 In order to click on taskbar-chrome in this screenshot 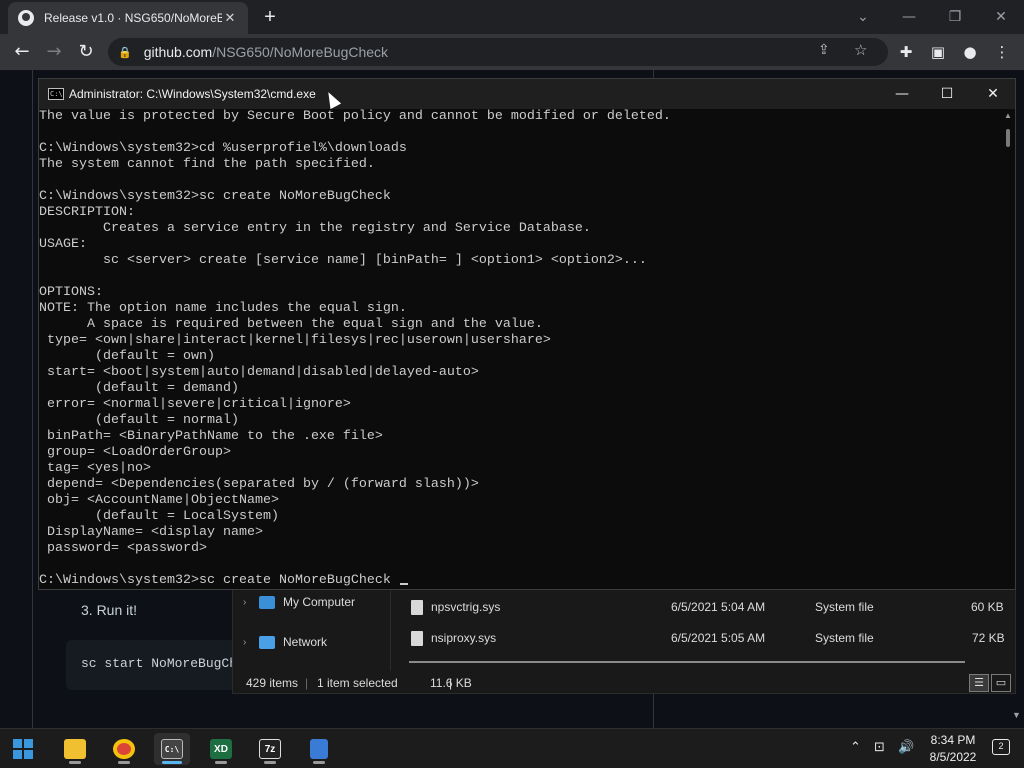, I will do `click(124, 749)`.